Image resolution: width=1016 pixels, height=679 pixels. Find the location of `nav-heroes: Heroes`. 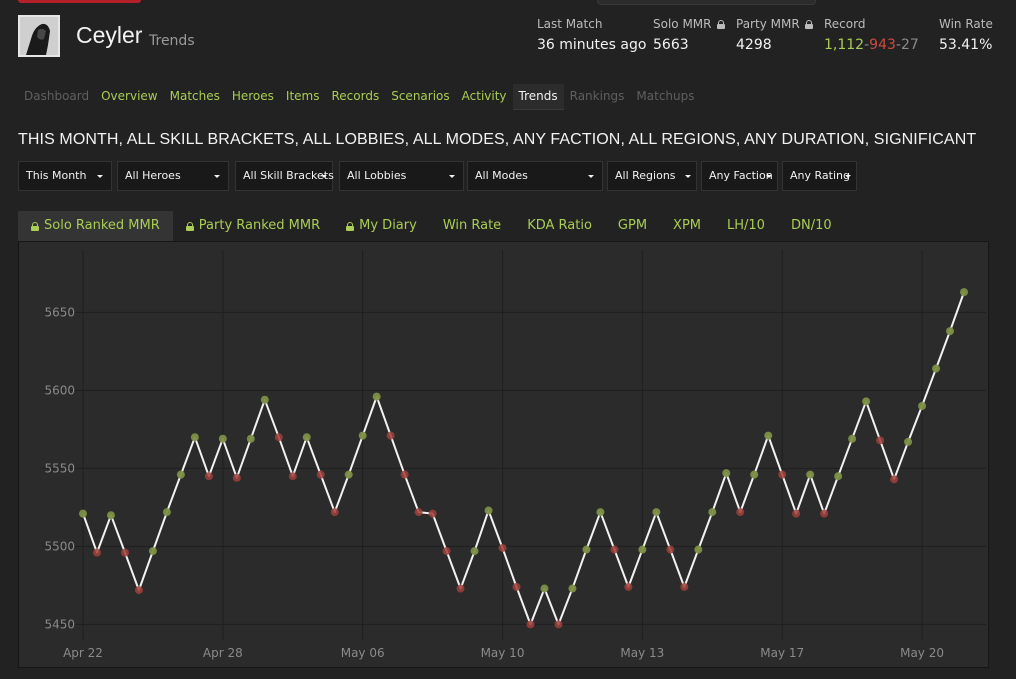

nav-heroes: Heroes is located at coordinates (253, 96).